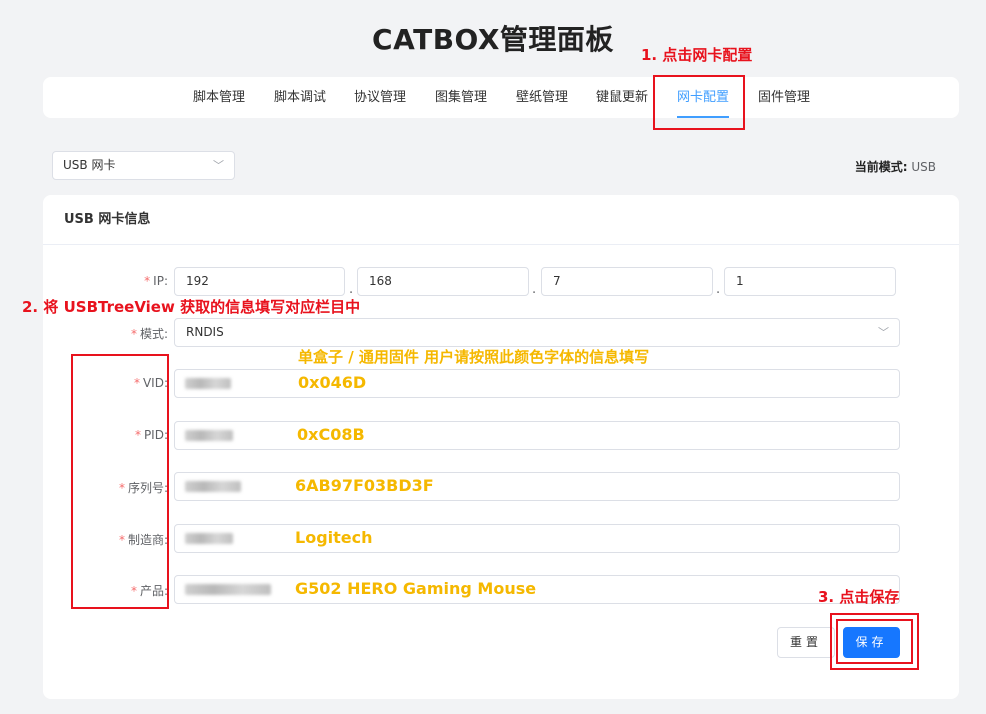 The image size is (986, 714). Describe the element at coordinates (143, 165) in the screenshot. I see `device-select: USB 网卡 ﹀` at that location.